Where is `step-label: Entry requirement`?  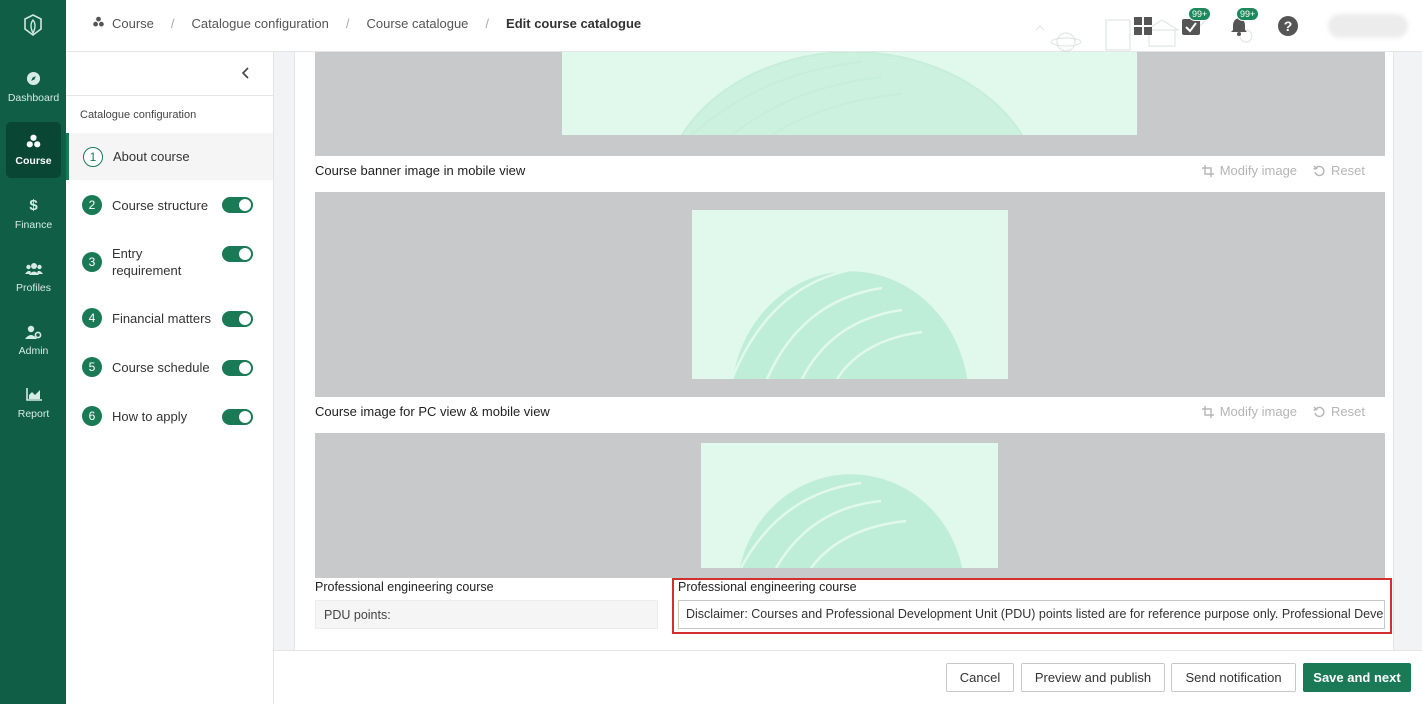
step-label: Entry requirement is located at coordinates (147, 262).